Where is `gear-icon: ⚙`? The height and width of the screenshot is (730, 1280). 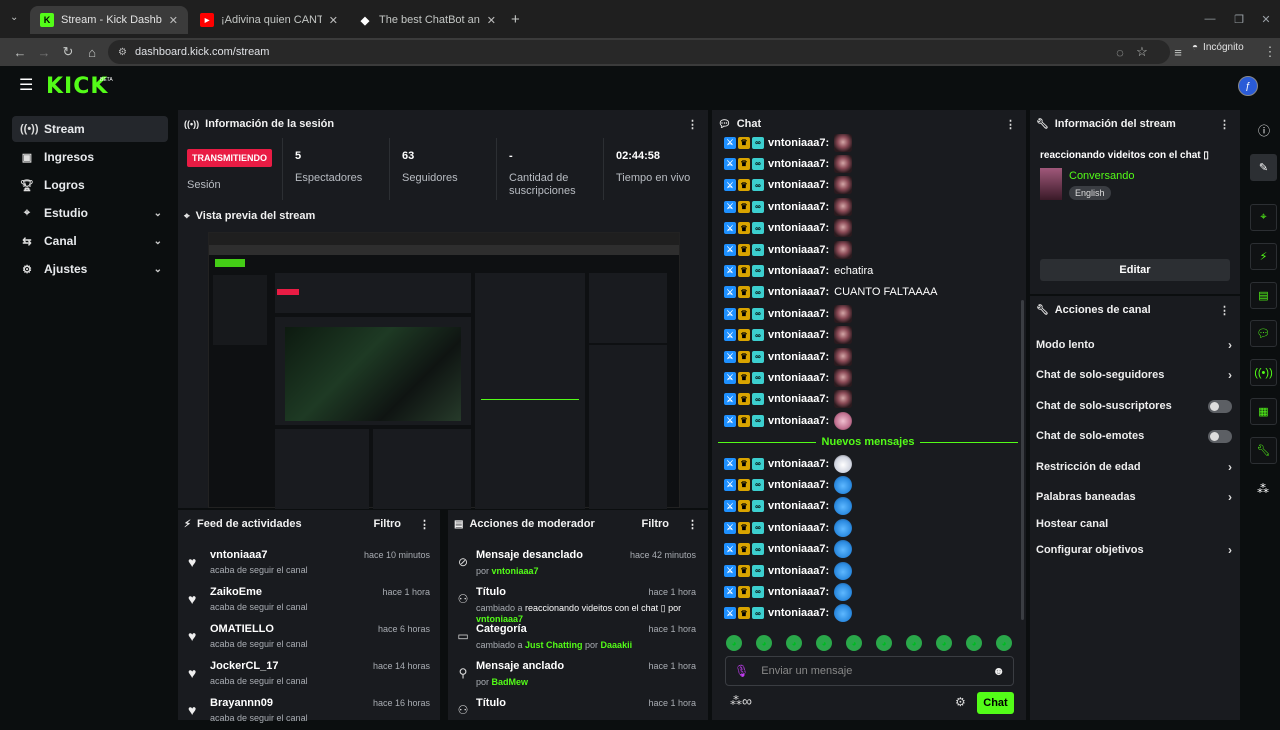
gear-icon: ⚙ is located at coordinates (960, 702).